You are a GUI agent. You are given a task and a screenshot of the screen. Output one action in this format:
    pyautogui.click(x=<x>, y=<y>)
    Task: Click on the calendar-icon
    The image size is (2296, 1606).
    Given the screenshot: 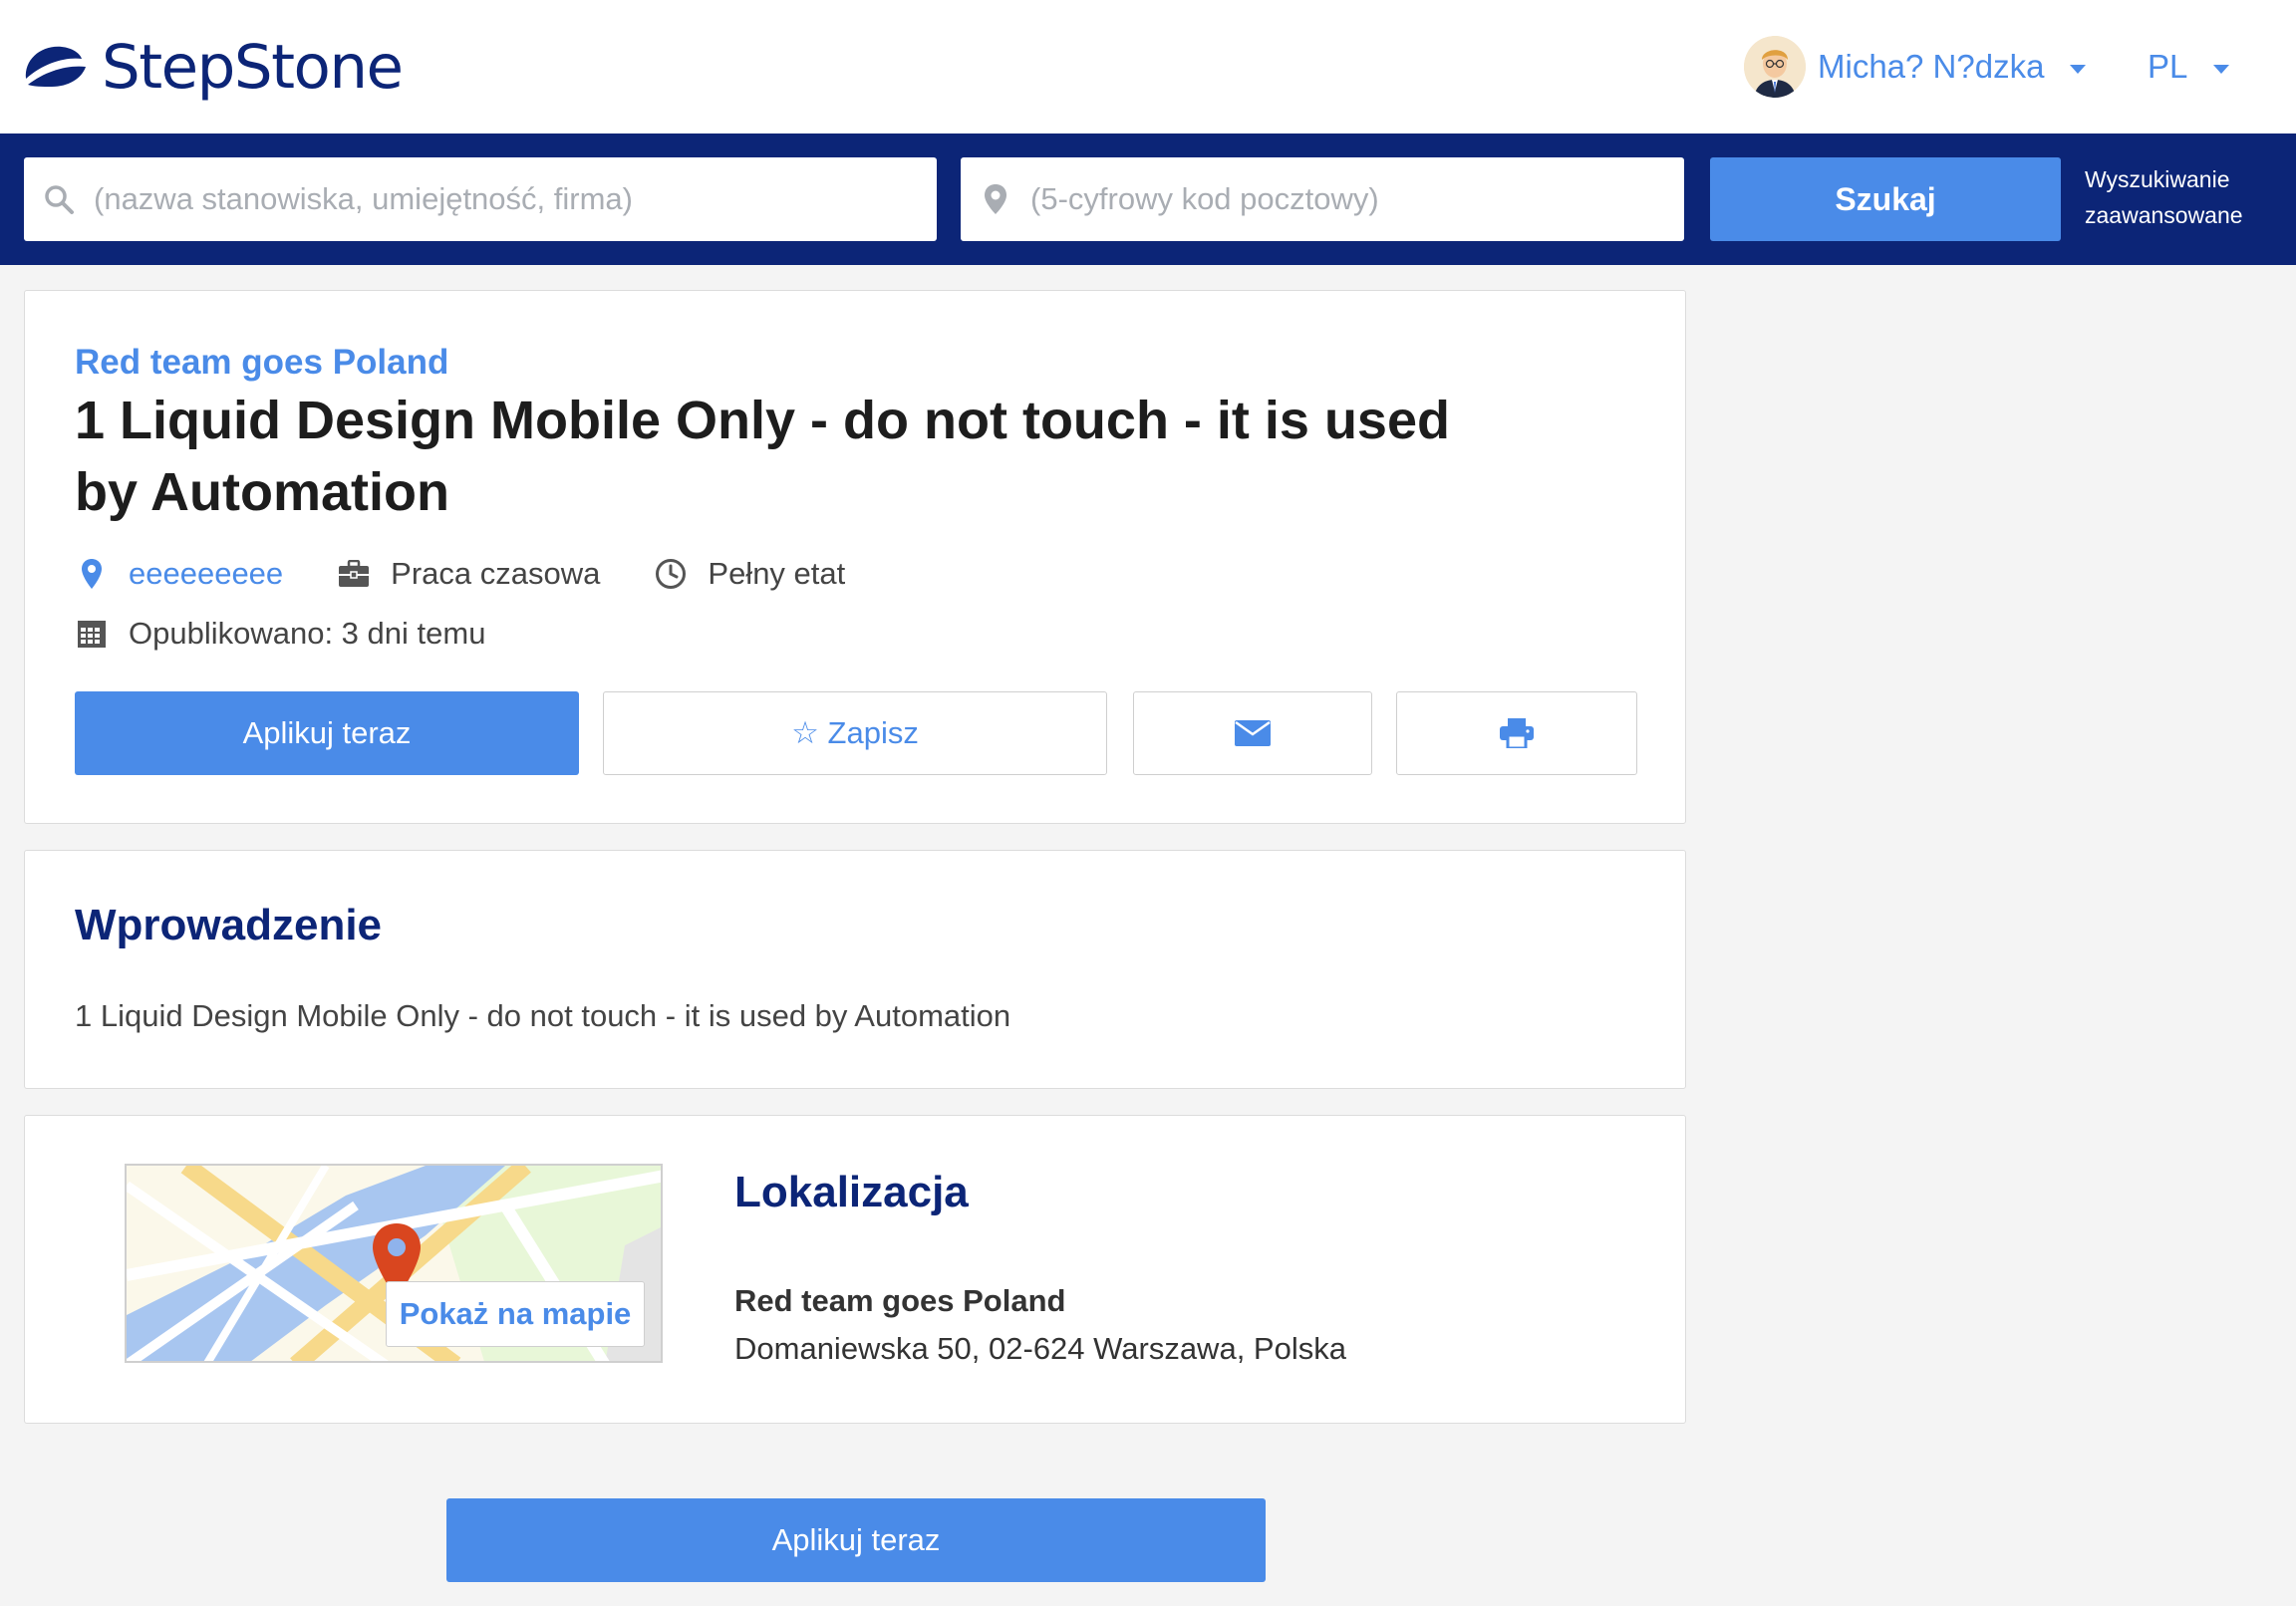 What is the action you would take?
    pyautogui.click(x=92, y=634)
    